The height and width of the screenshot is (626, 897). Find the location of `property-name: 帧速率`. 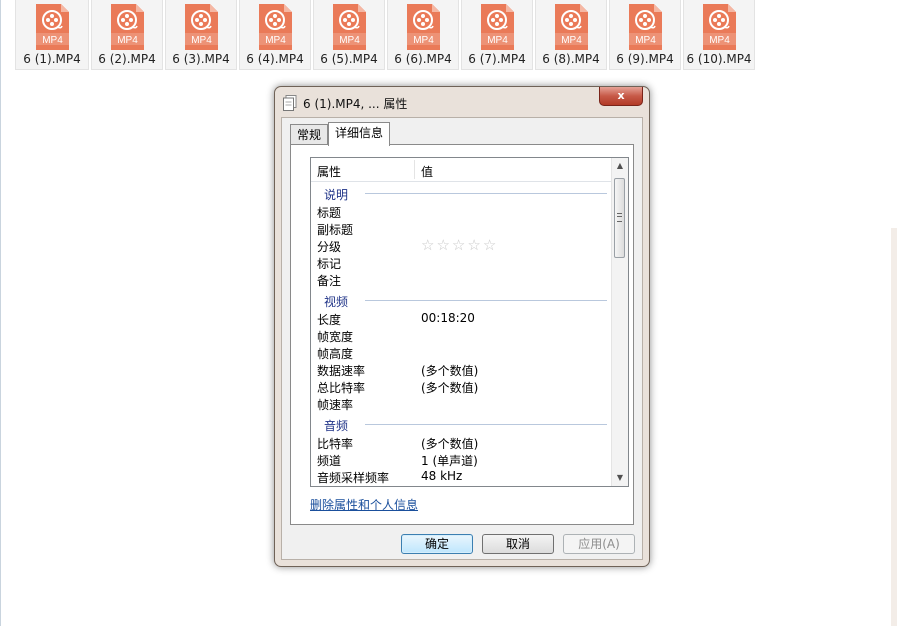

property-name: 帧速率 is located at coordinates (335, 405).